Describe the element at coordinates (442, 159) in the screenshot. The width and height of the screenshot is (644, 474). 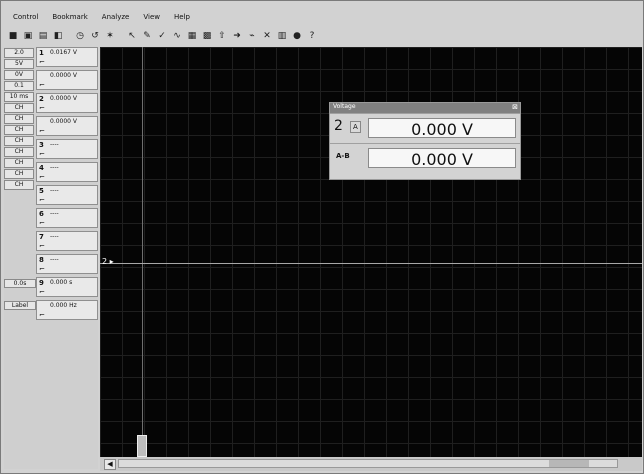
I see `voltage-value: 0.000 V` at that location.